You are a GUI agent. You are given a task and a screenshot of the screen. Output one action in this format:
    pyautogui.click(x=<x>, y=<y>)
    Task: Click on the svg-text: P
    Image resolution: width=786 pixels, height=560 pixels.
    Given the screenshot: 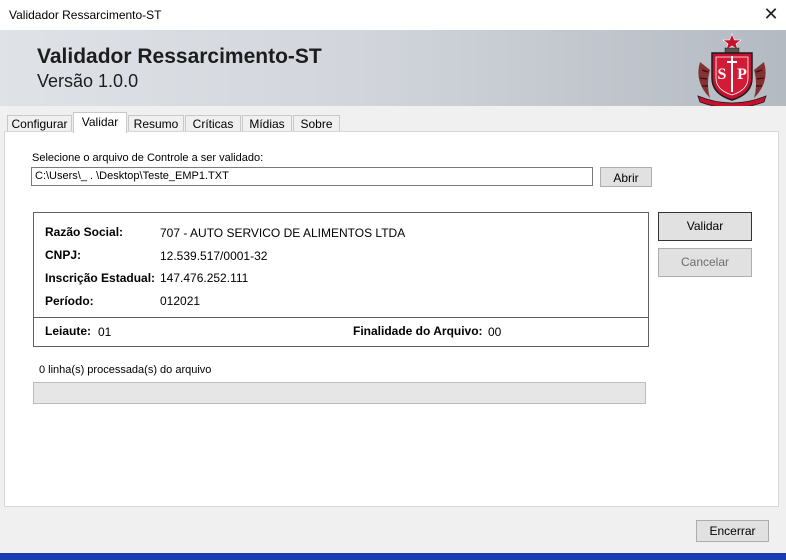 What is the action you would take?
    pyautogui.click(x=742, y=74)
    